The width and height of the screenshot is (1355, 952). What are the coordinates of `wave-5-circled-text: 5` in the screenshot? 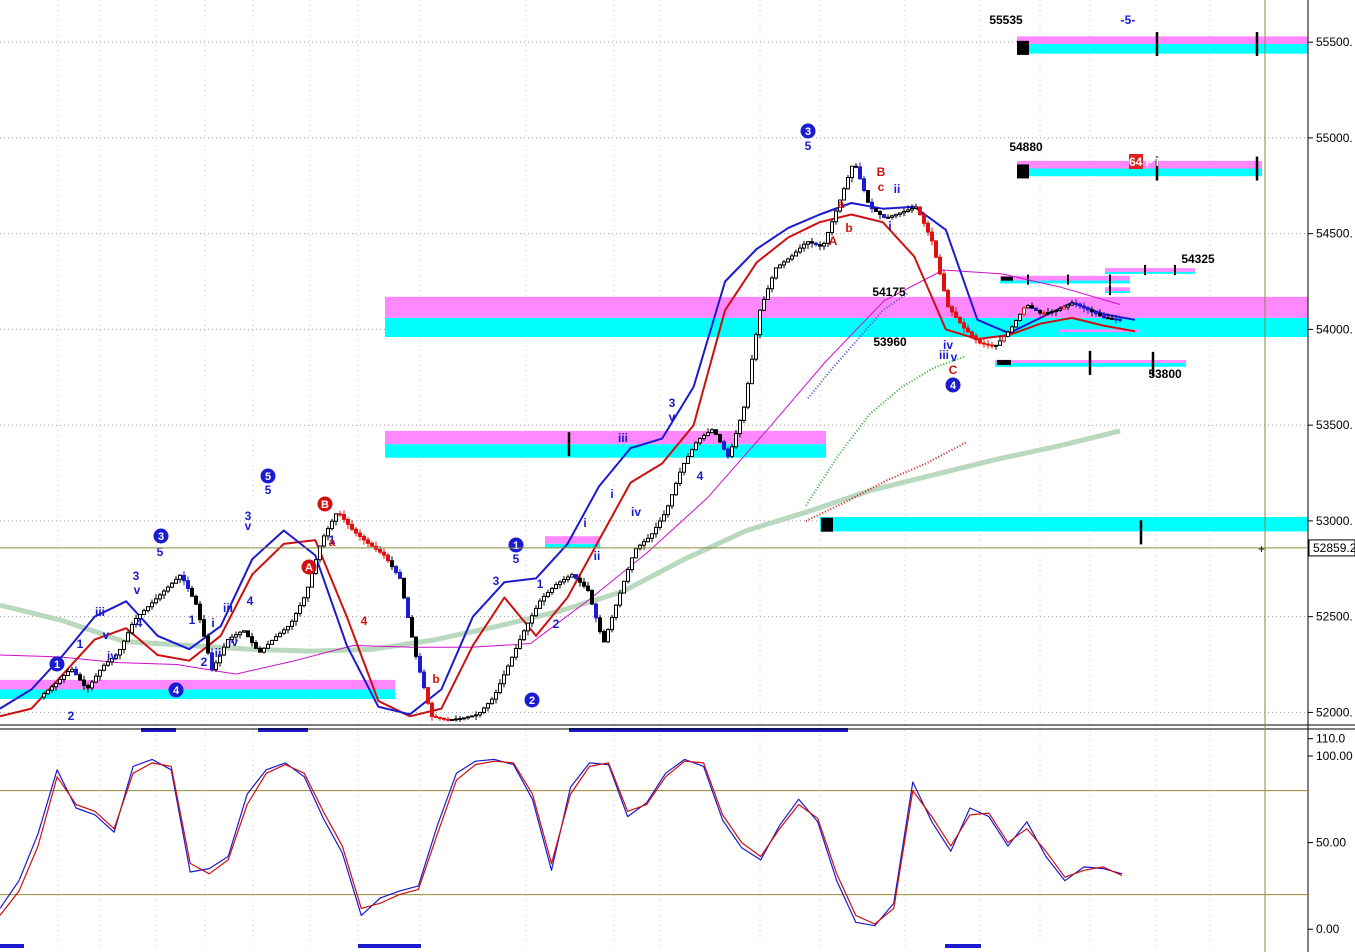 It's located at (268, 477).